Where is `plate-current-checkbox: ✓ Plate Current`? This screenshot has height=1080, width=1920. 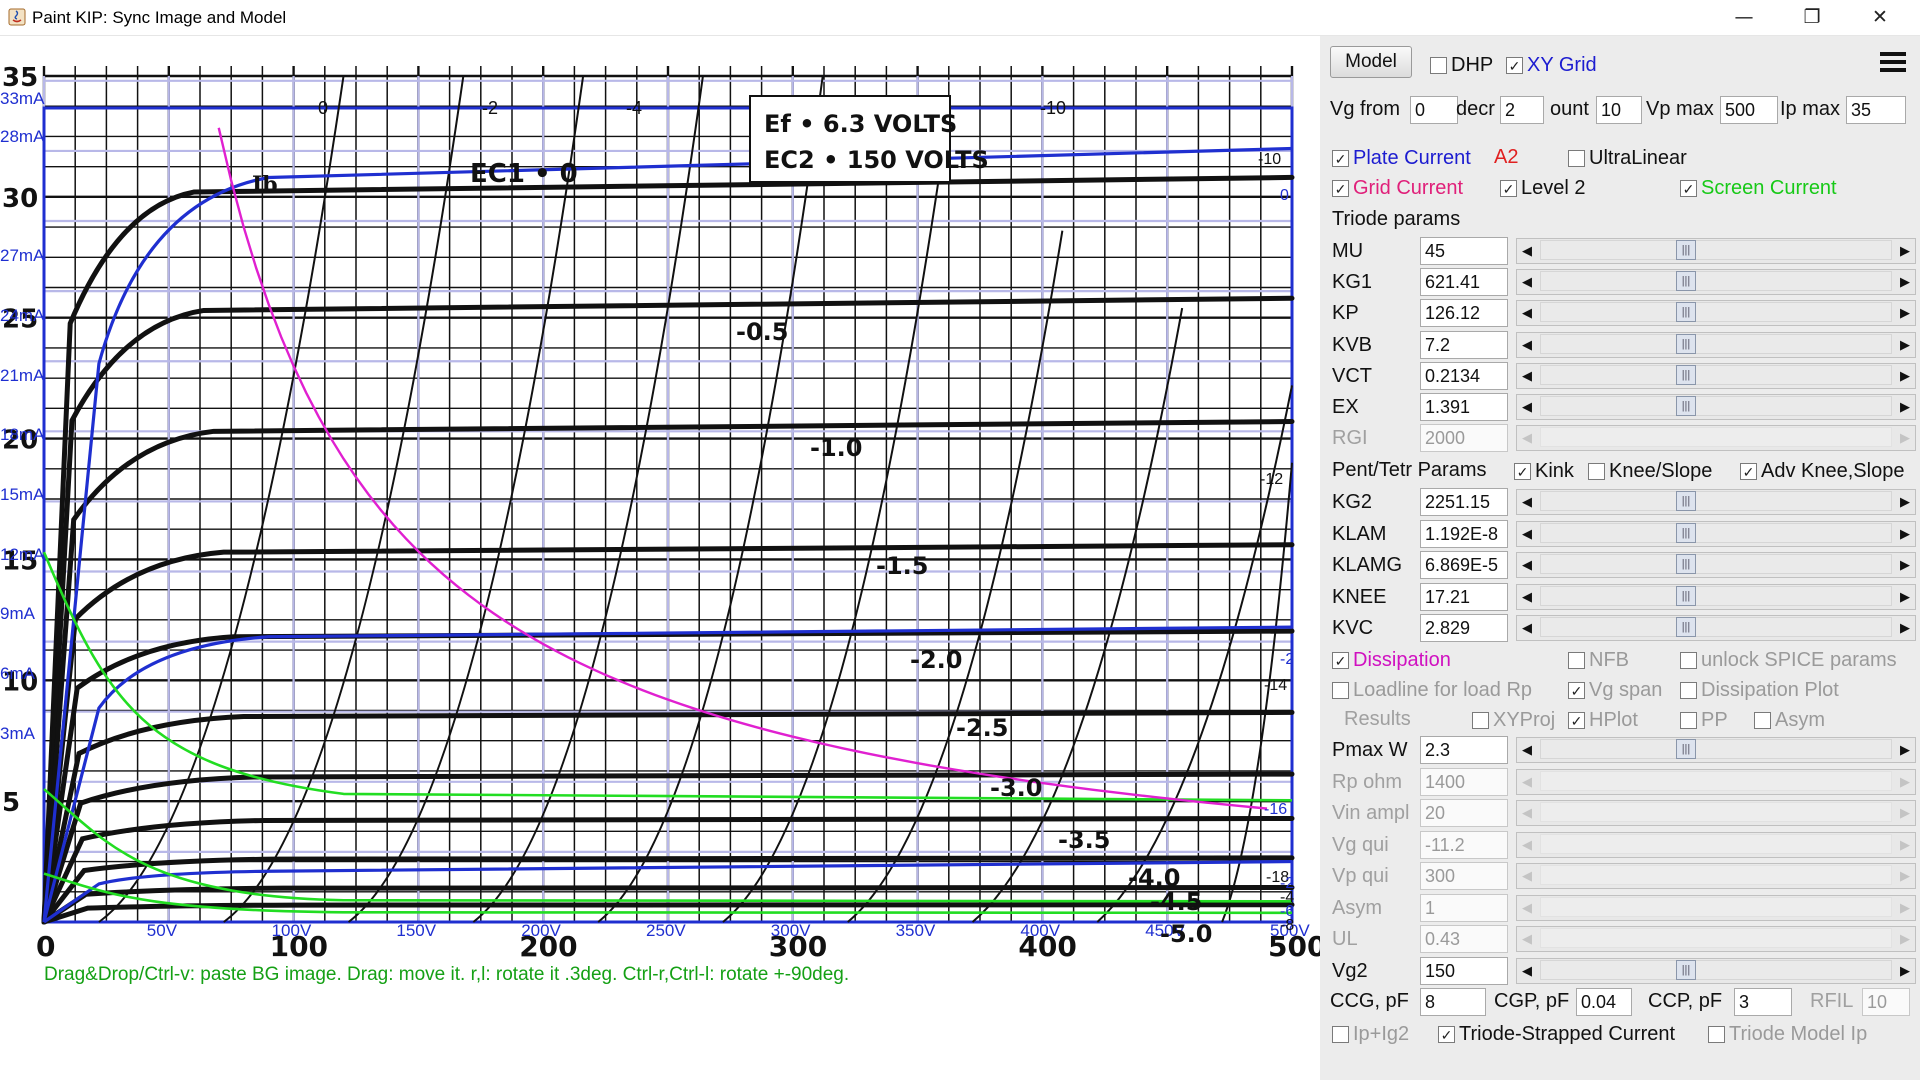
plate-current-checkbox: ✓ Plate Current is located at coordinates (1401, 158).